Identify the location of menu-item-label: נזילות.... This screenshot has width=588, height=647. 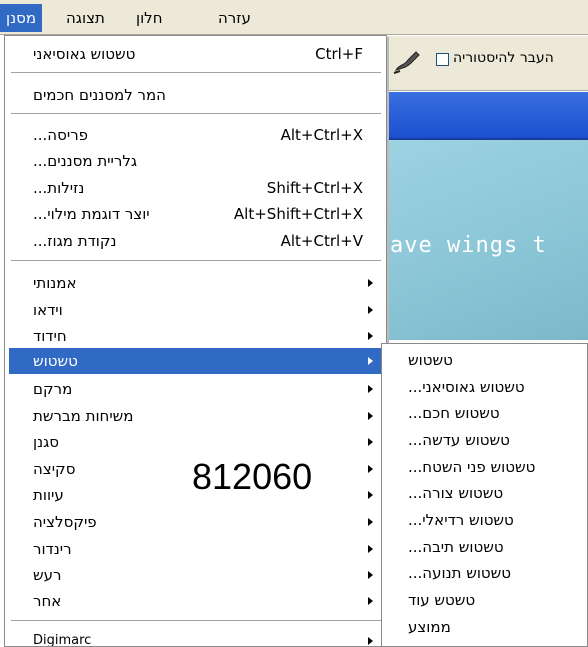
(59, 188).